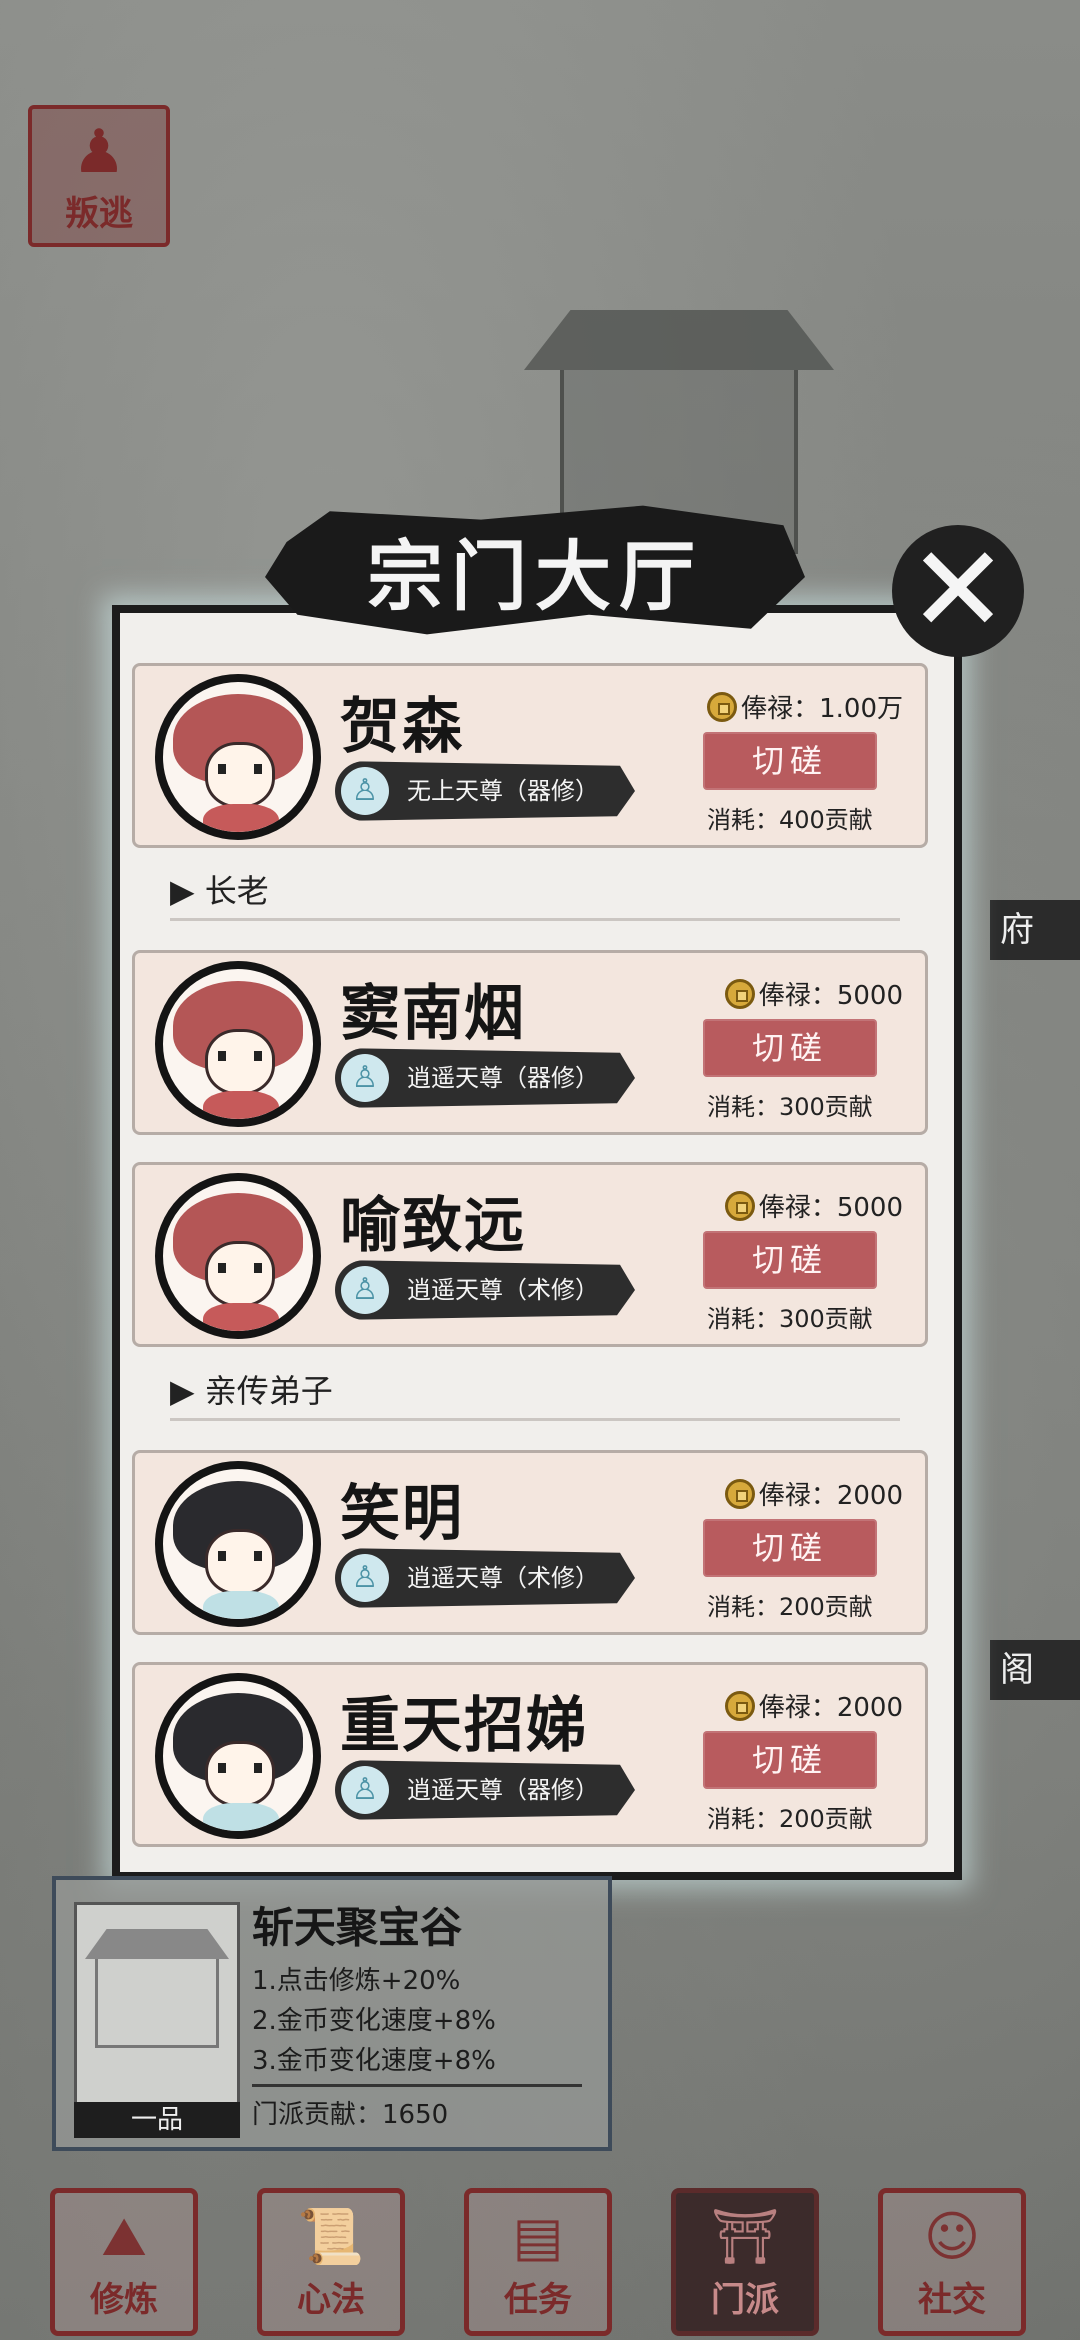 The width and height of the screenshot is (1080, 2340). What do you see at coordinates (530, 755) in the screenshot?
I see `member-card-leader: 贺森 ♙ 无上天尊（器修） 俸禄：1.00万 切磋 消耗：400贡献` at bounding box center [530, 755].